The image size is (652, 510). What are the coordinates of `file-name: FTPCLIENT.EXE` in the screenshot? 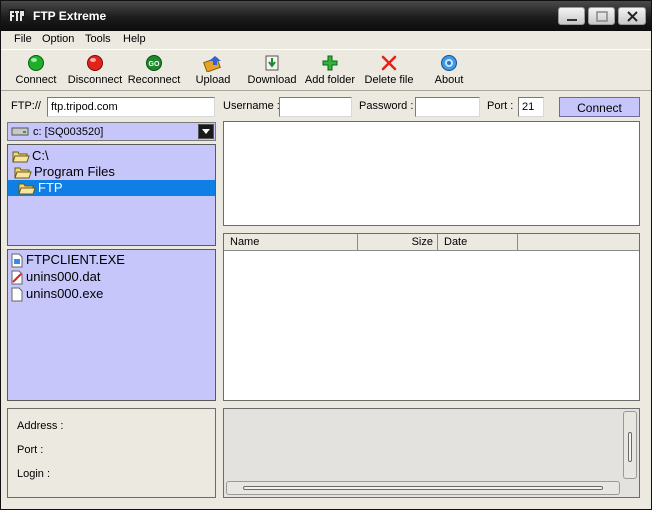 It's located at (75, 259).